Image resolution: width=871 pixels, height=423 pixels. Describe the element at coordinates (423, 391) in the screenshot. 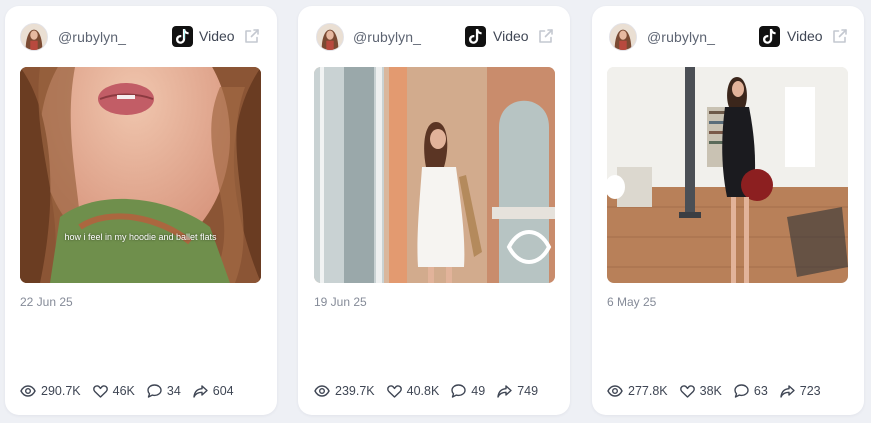

I see `likes-count: 40.8K` at that location.